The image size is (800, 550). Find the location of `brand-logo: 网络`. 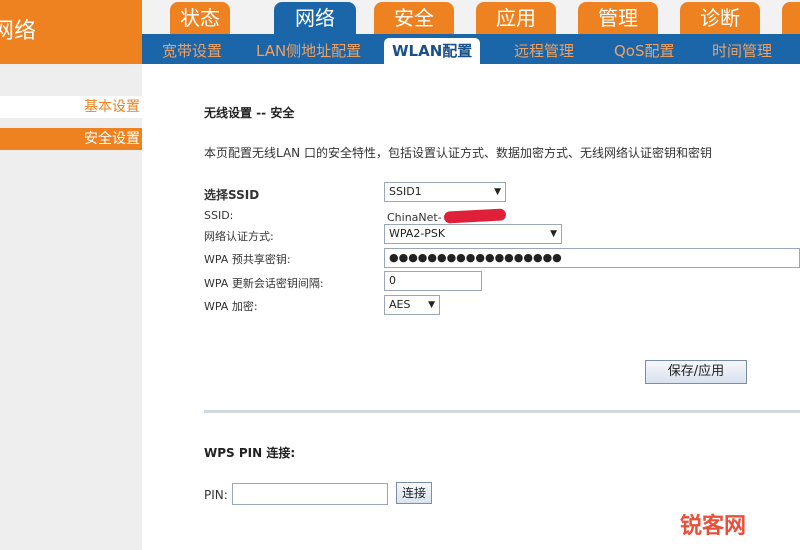

brand-logo: 网络 is located at coordinates (71, 32).